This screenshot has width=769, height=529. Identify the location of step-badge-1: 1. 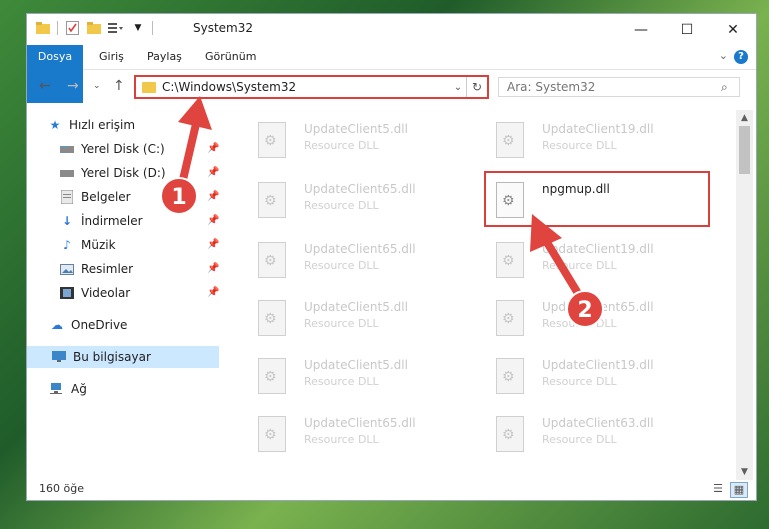
(179, 196).